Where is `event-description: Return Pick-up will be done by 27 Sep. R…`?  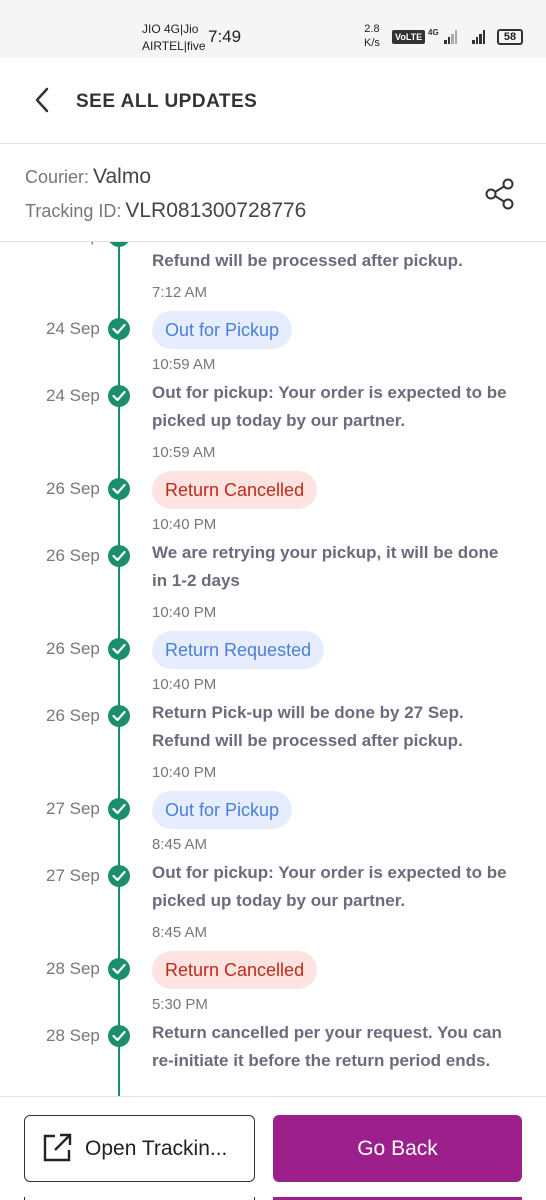 event-description: Return Pick-up will be done by 27 Sep. R… is located at coordinates (308, 726).